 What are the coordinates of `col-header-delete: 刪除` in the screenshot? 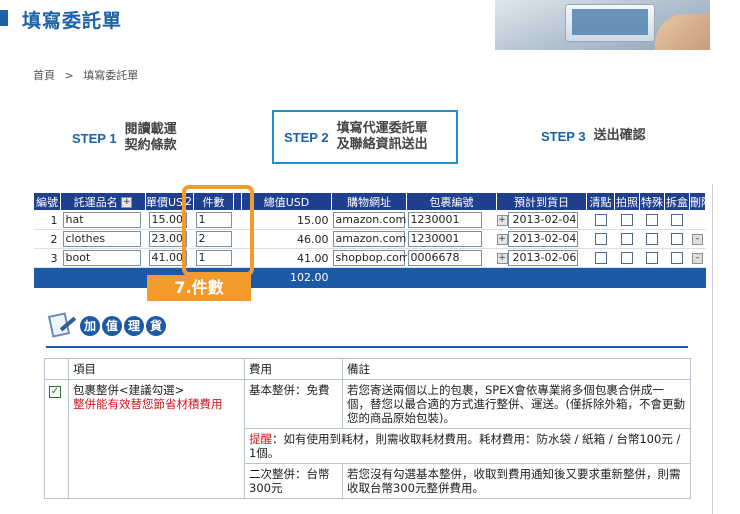 It's located at (697, 201).